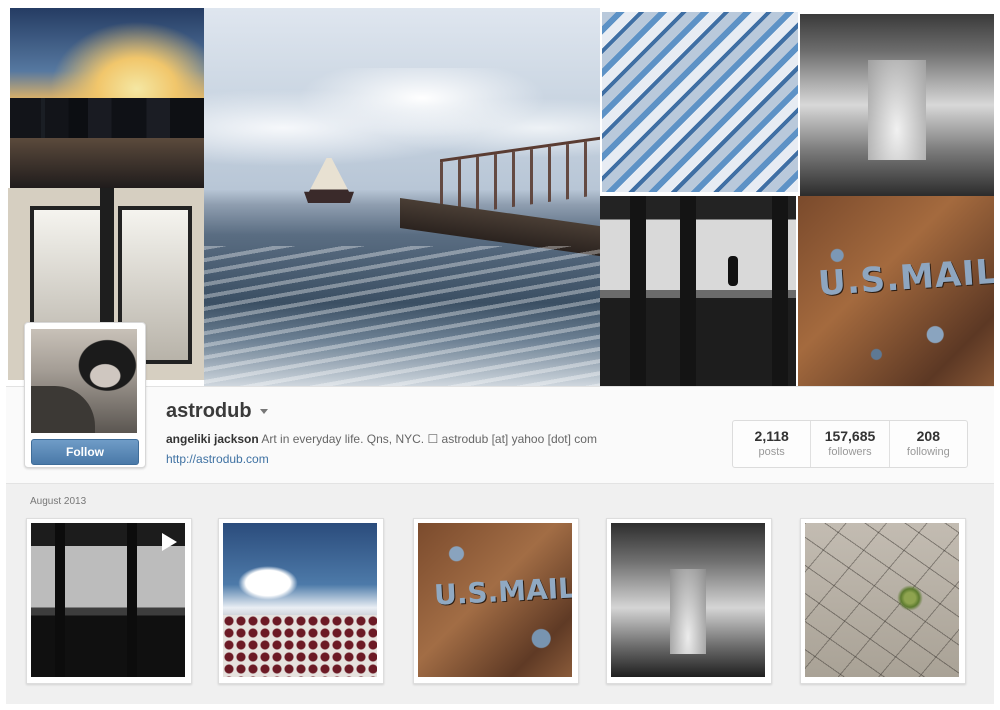 This screenshot has height=710, width=1000. What do you see at coordinates (58, 501) in the screenshot?
I see `month-label: August 2013` at bounding box center [58, 501].